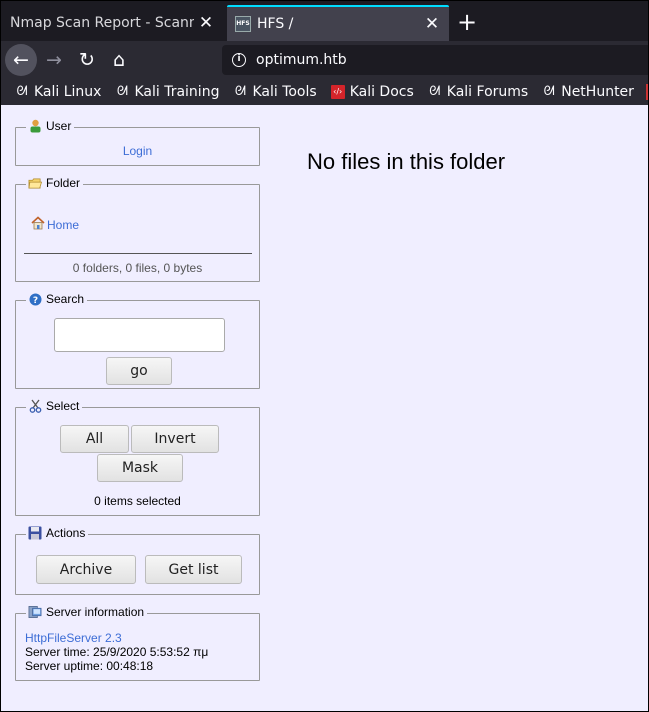 The image size is (649, 712). Describe the element at coordinates (59, 126) in the screenshot. I see `user-legend-label: User` at that location.